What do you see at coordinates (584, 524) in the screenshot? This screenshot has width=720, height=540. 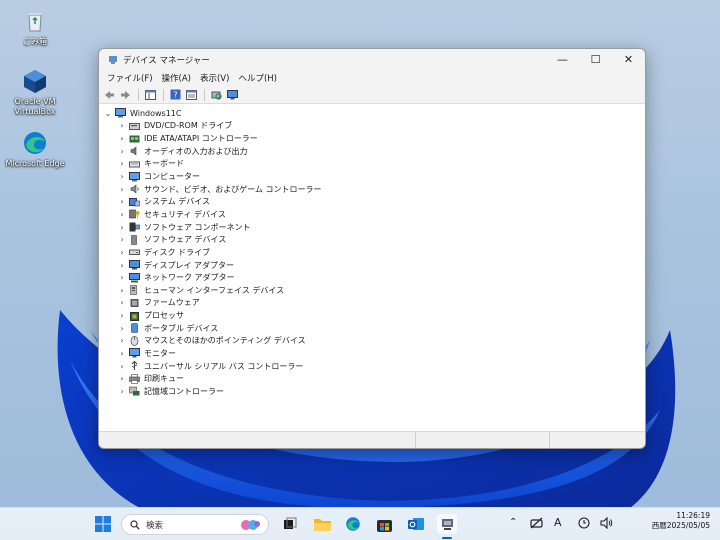 I see `ime-options-button` at bounding box center [584, 524].